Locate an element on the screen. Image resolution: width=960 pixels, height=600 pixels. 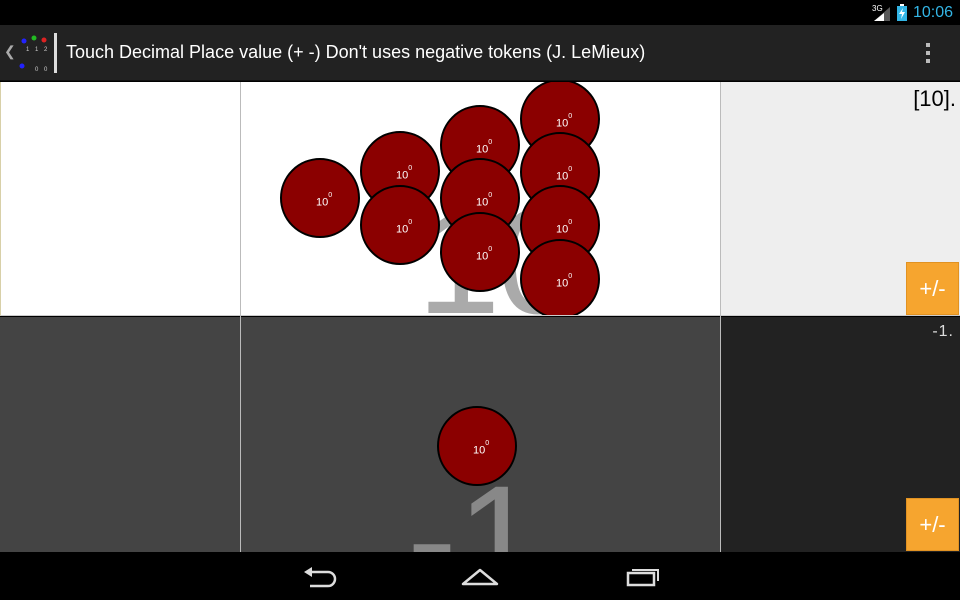
status-clock: 10:06 is located at coordinates (933, 12).